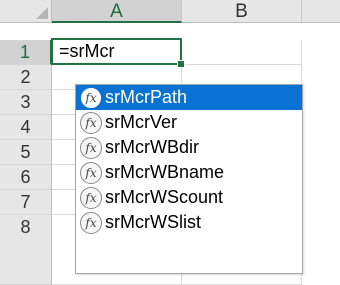  I want to click on row-header-8: 8, so click(26, 250).